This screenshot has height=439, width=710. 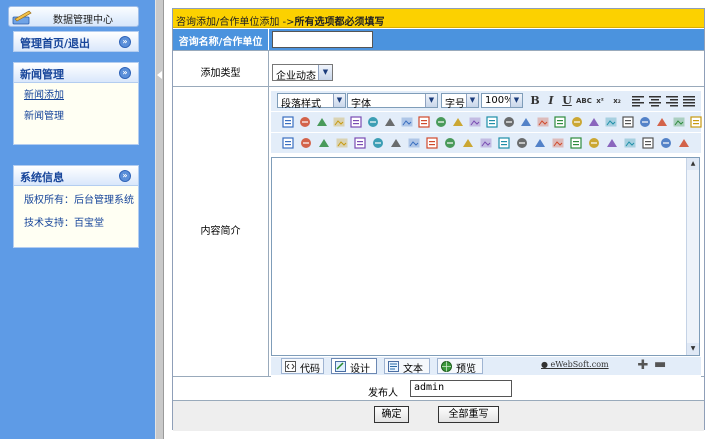 I want to click on paste-word-icon, so click(x=356, y=122).